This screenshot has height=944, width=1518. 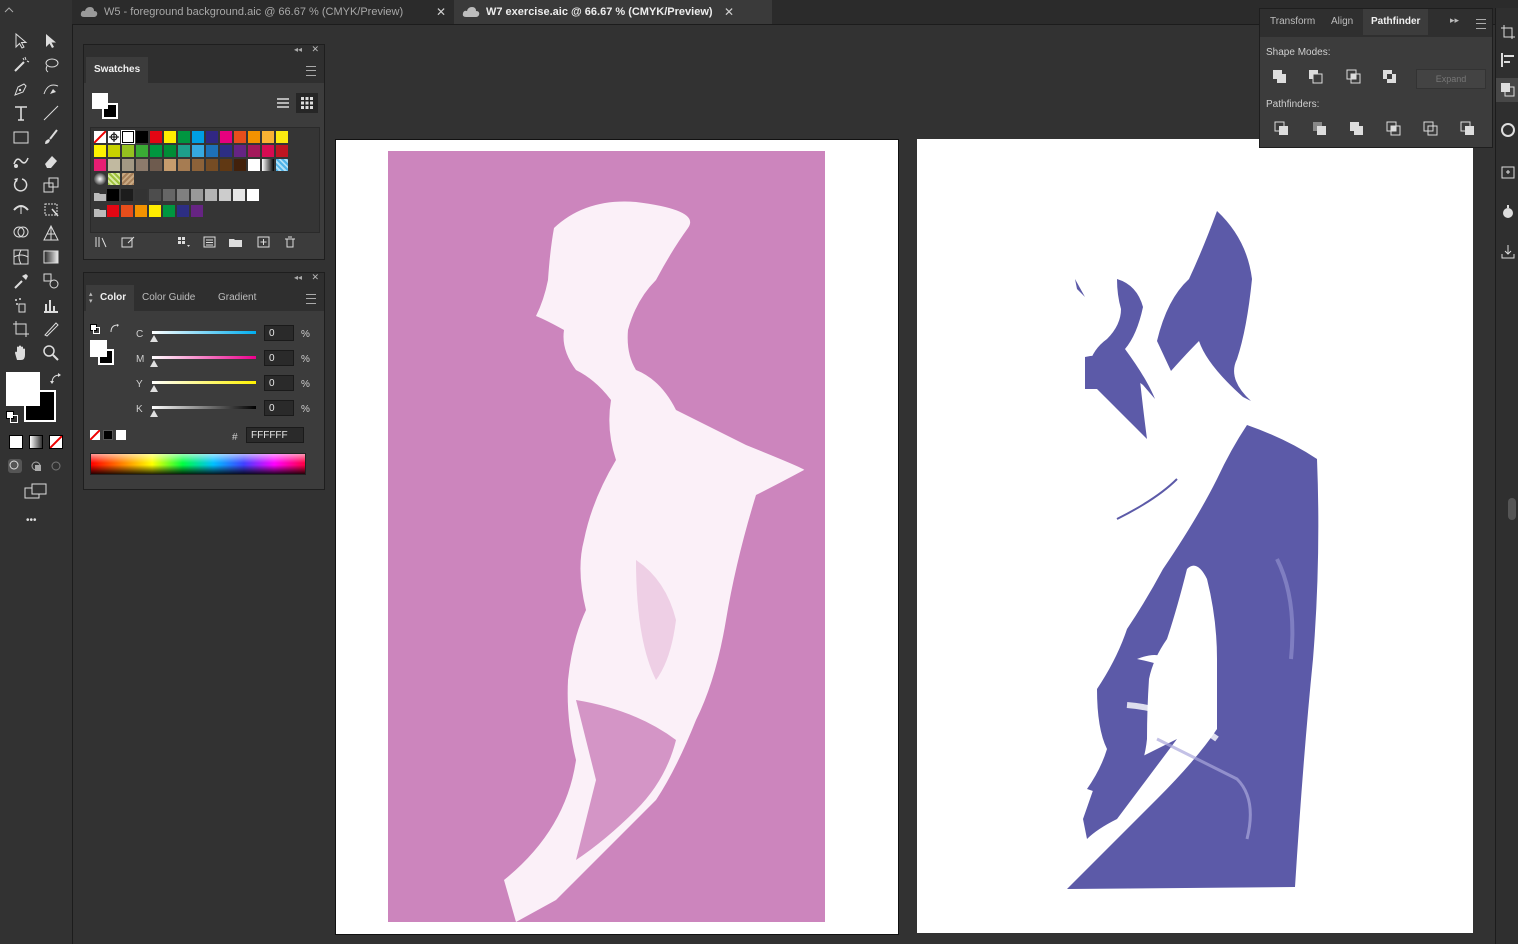 What do you see at coordinates (441, 12) in the screenshot?
I see `close-tab-icon: ✕` at bounding box center [441, 12].